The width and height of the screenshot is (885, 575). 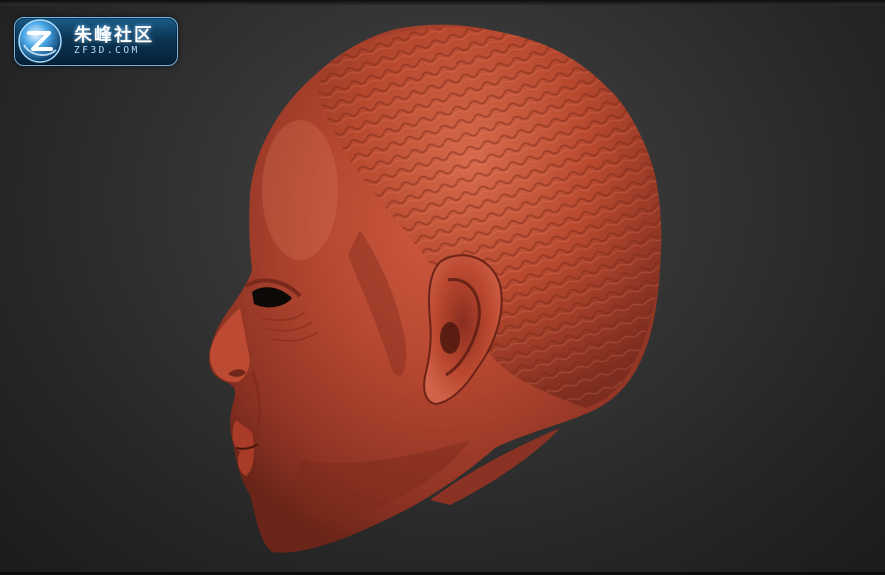 I want to click on site-logo: 朱峰社区 ZF3D.COM, so click(x=96, y=41).